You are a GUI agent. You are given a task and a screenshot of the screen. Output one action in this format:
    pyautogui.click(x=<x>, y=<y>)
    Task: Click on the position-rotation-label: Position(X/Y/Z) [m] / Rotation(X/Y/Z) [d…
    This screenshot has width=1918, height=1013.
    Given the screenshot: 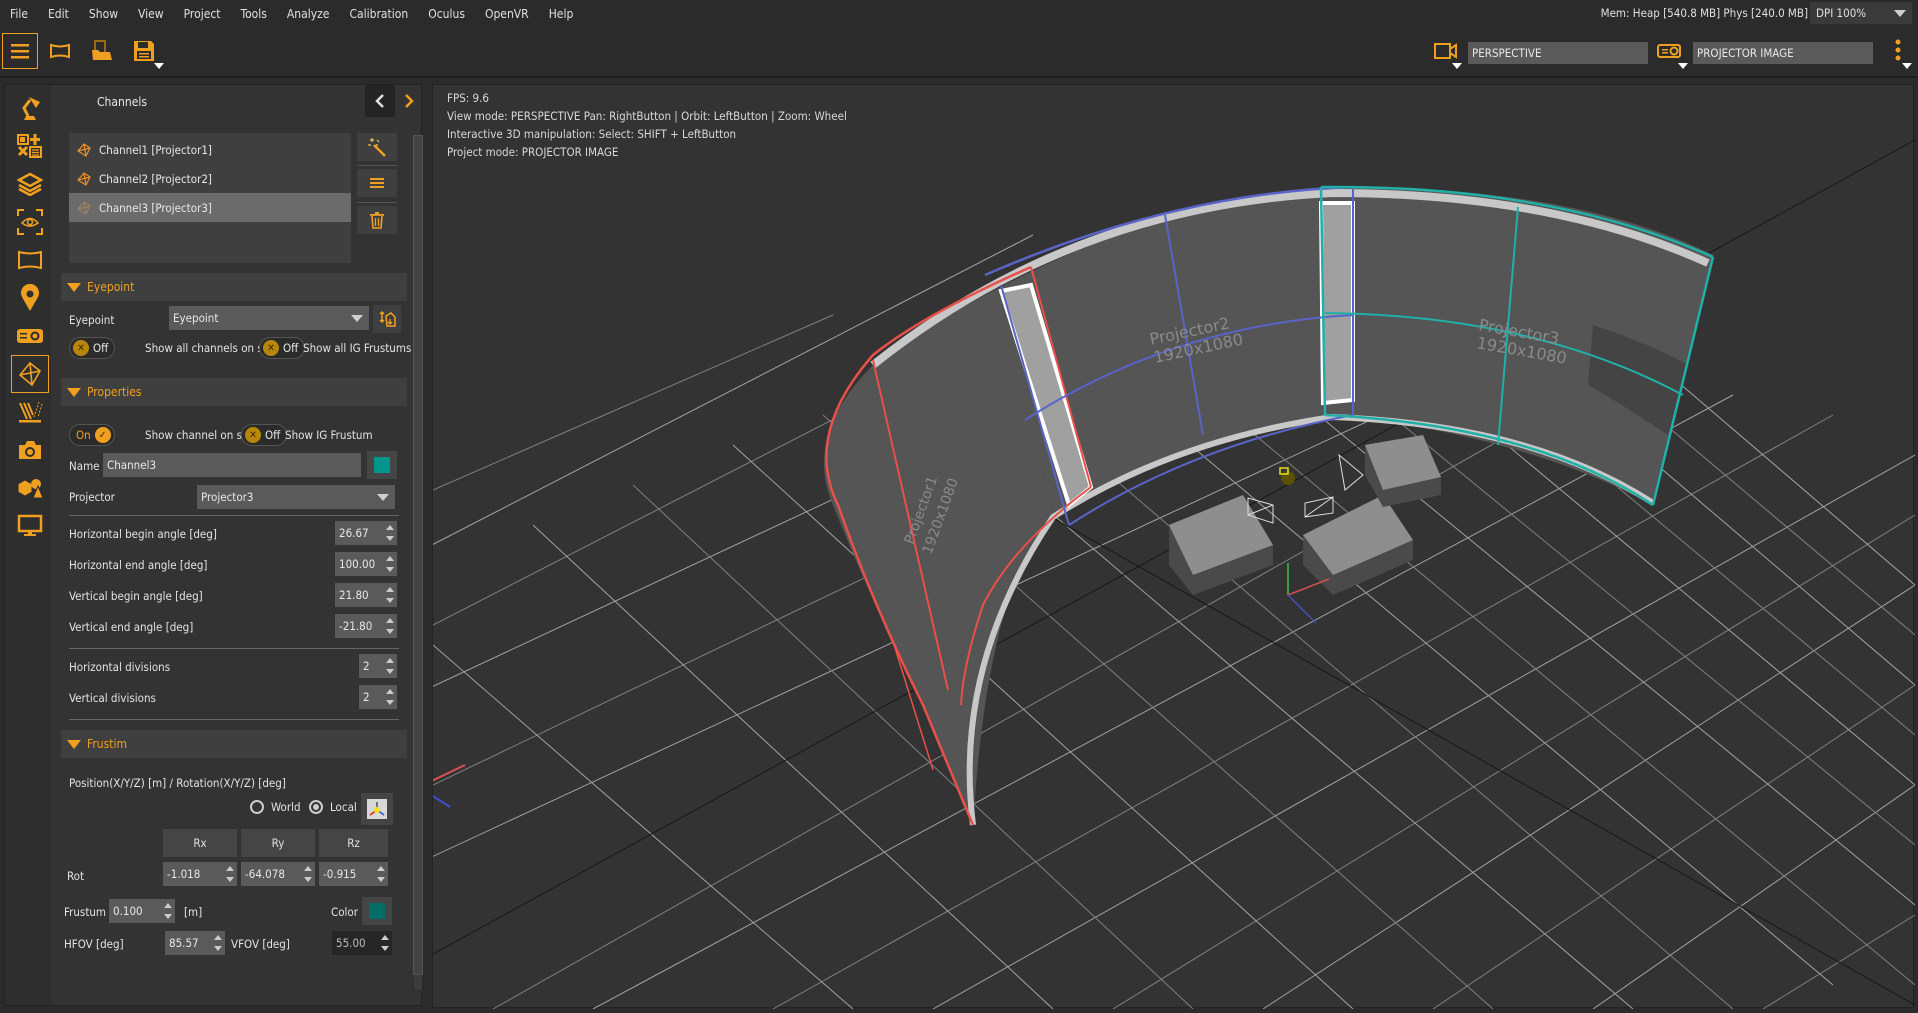 What is the action you would take?
    pyautogui.click(x=177, y=783)
    